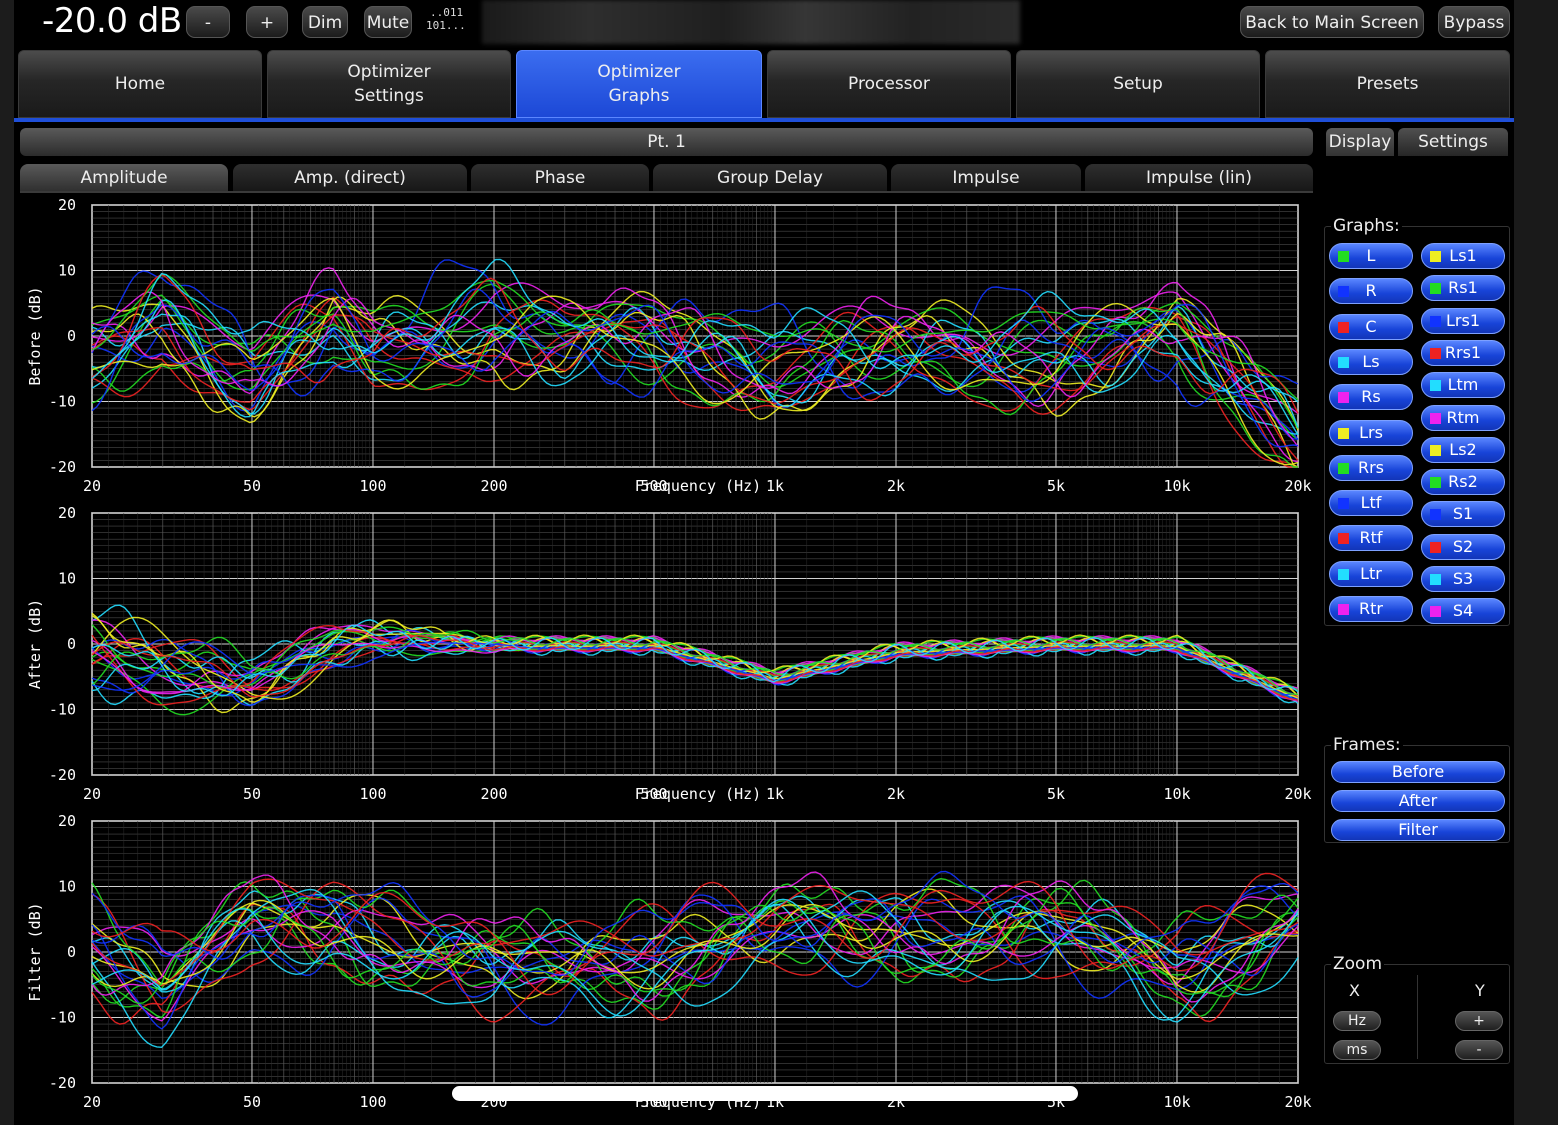 The height and width of the screenshot is (1125, 1558). Describe the element at coordinates (1371, 256) in the screenshot. I see `channel-button-l: L` at that location.